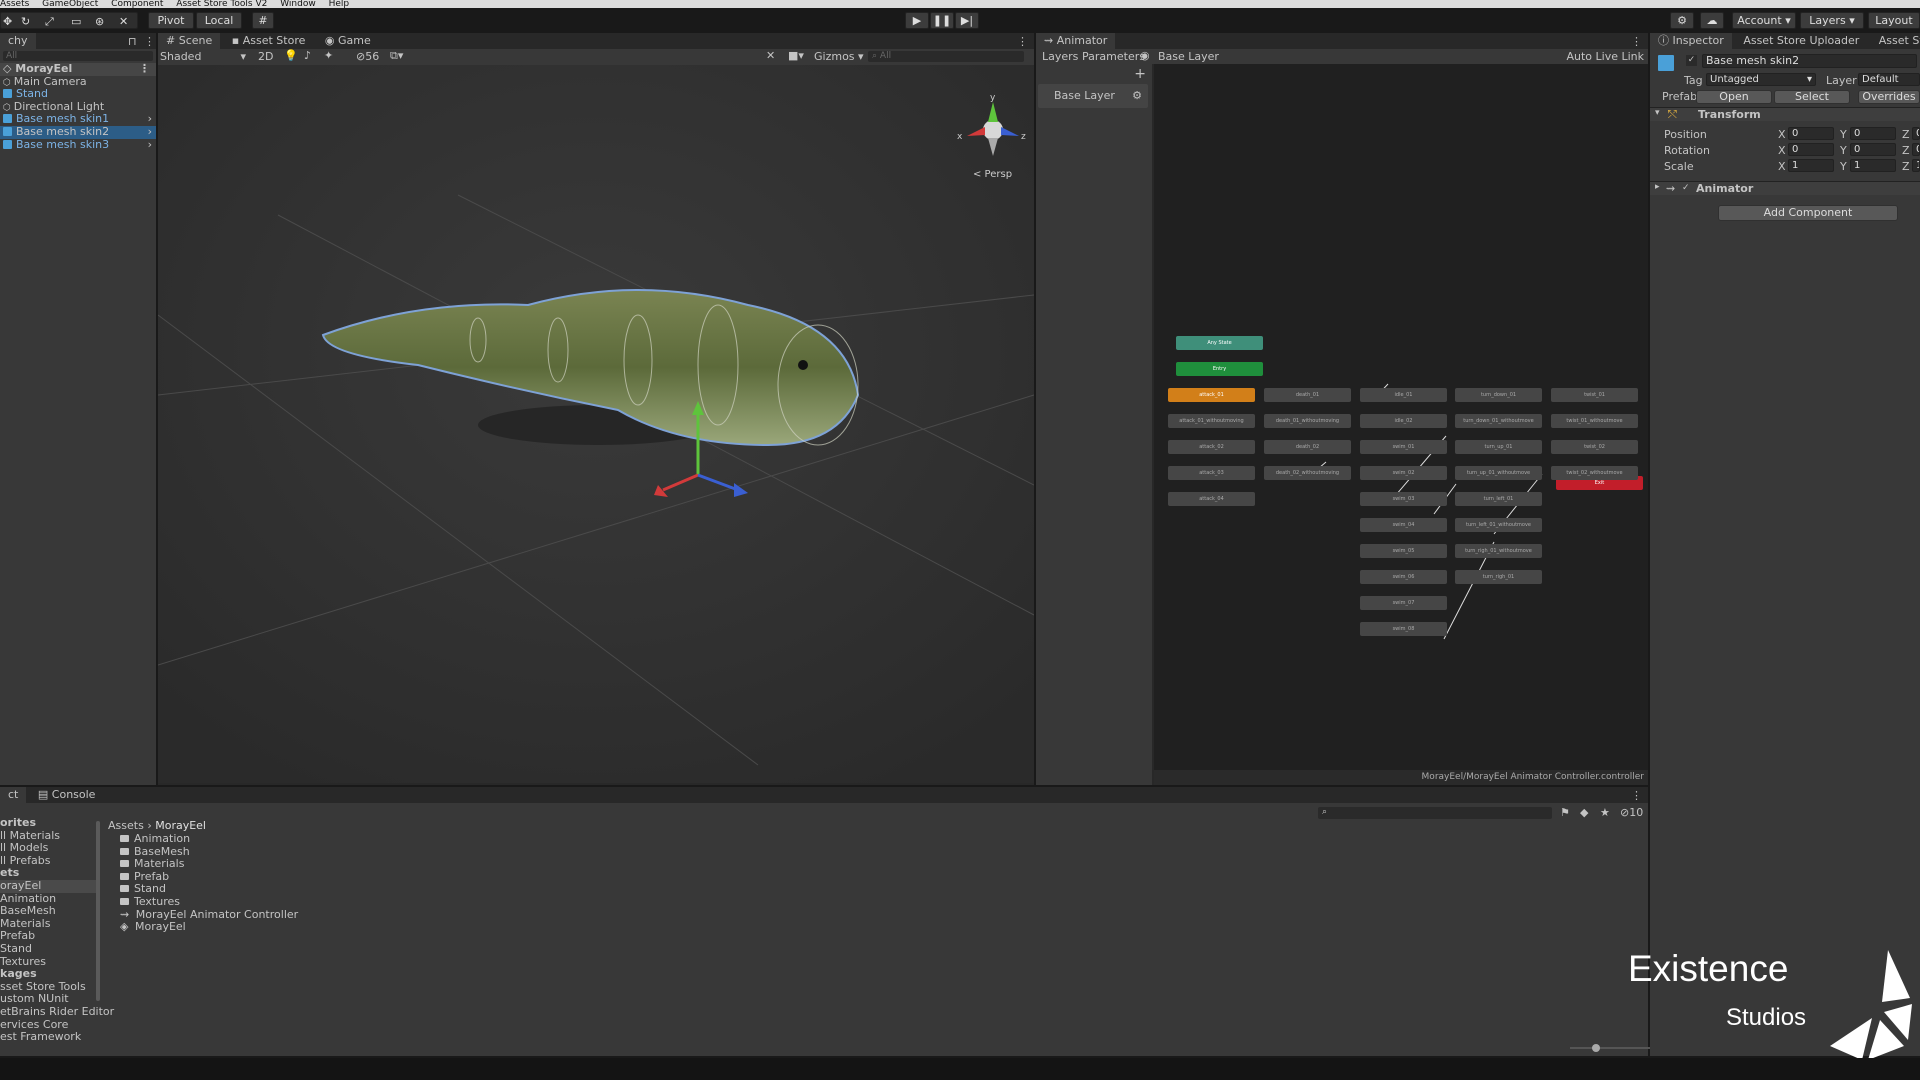  I want to click on scl-x-field: 1, so click(1811, 165).